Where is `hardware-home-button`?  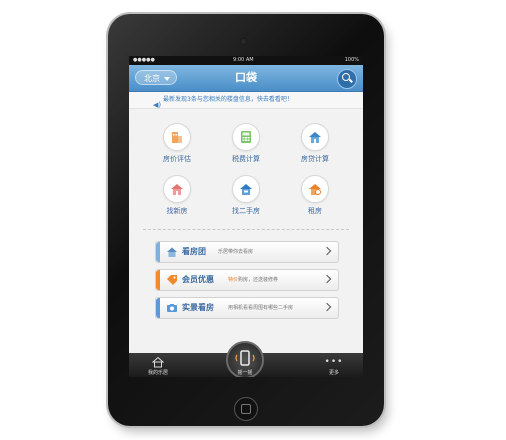
hardware-home-button is located at coordinates (246, 409).